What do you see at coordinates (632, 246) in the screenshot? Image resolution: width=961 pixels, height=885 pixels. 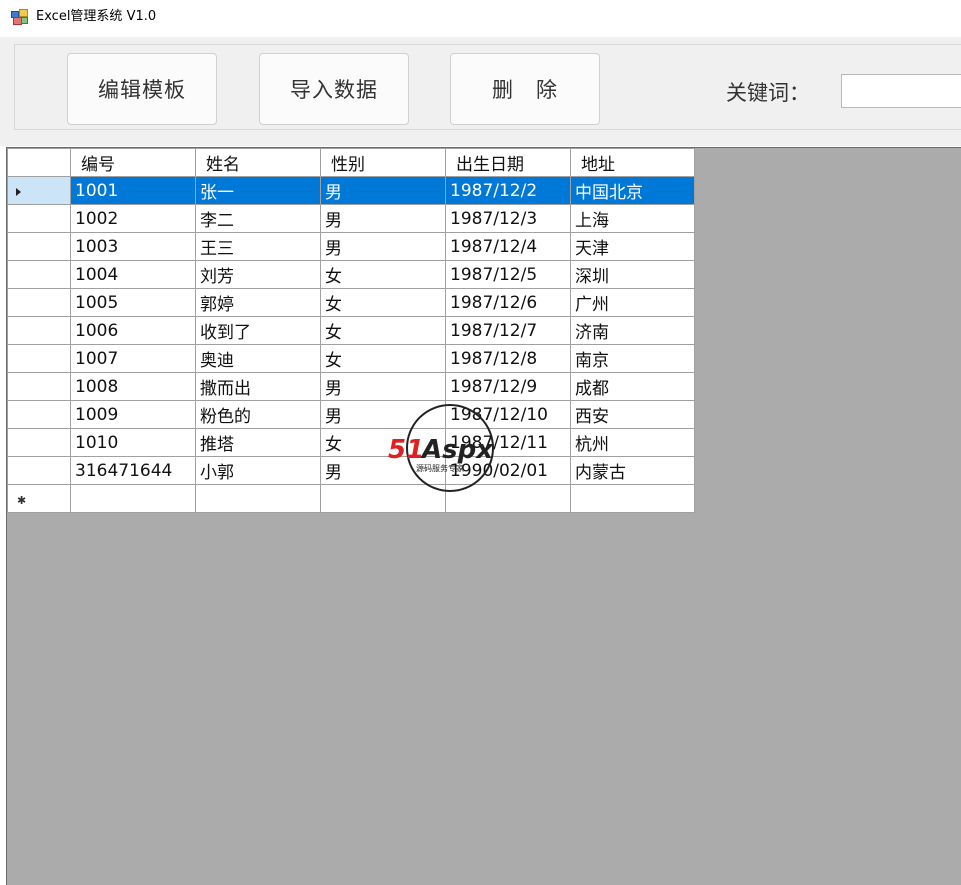 I see `cell-address: 天津` at bounding box center [632, 246].